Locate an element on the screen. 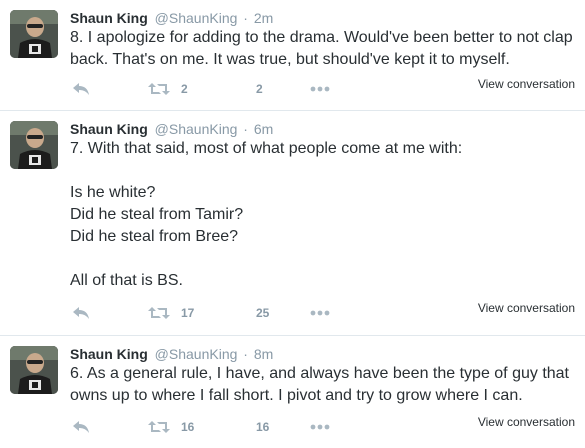  tweet-actions: 16 16 View conversation is located at coordinates (322, 425).